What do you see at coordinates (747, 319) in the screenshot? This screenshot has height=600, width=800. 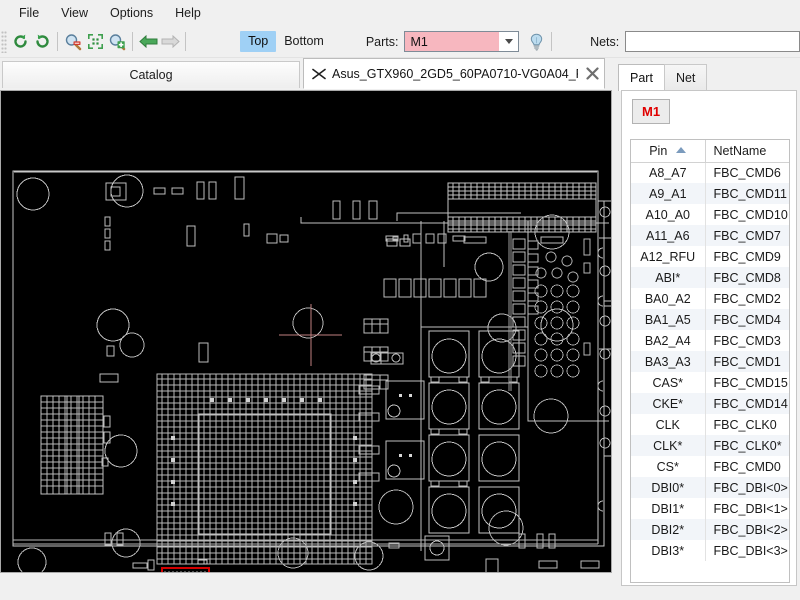 I see `cell-netname: FBC_CMD4` at bounding box center [747, 319].